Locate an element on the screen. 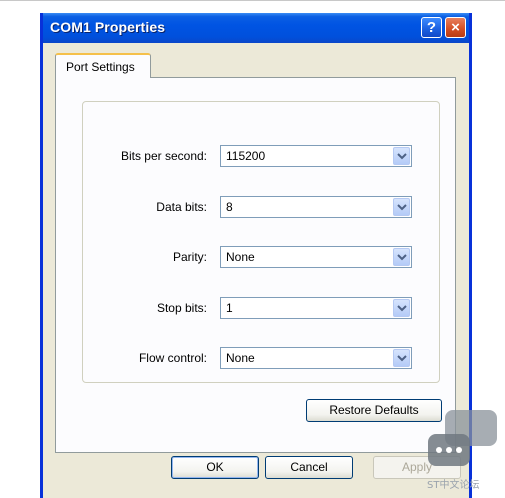 The image size is (505, 498). bits-per-second-label: Bits per second: is located at coordinates (163, 156).